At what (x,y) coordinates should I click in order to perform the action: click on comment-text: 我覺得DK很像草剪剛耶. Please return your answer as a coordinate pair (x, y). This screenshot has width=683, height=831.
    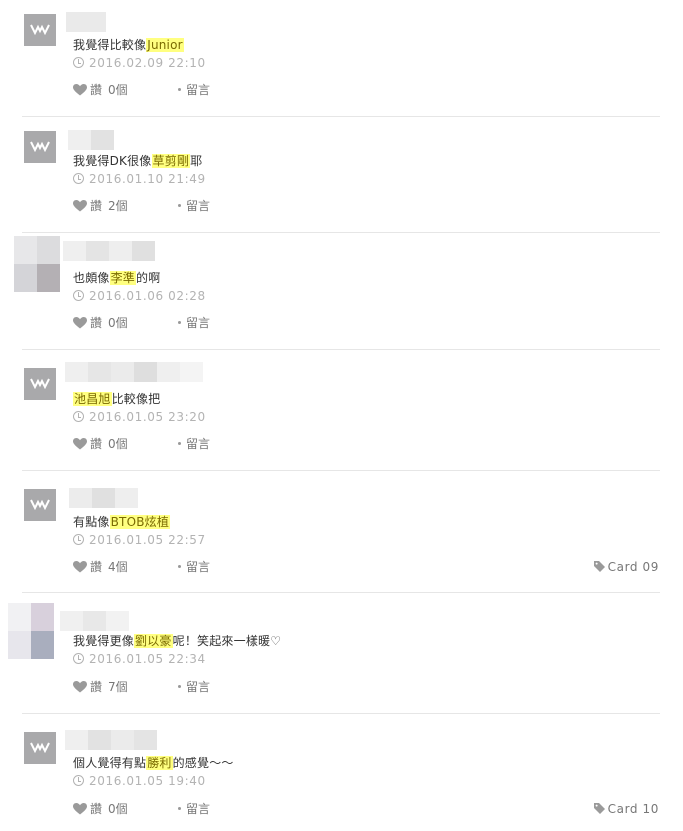
    Looking at the image, I should click on (138, 161).